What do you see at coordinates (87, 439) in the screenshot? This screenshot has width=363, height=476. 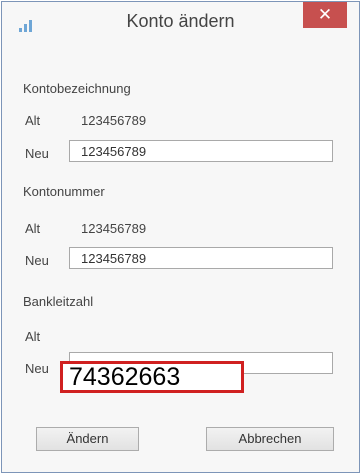 I see `apply-button: Ändern` at bounding box center [87, 439].